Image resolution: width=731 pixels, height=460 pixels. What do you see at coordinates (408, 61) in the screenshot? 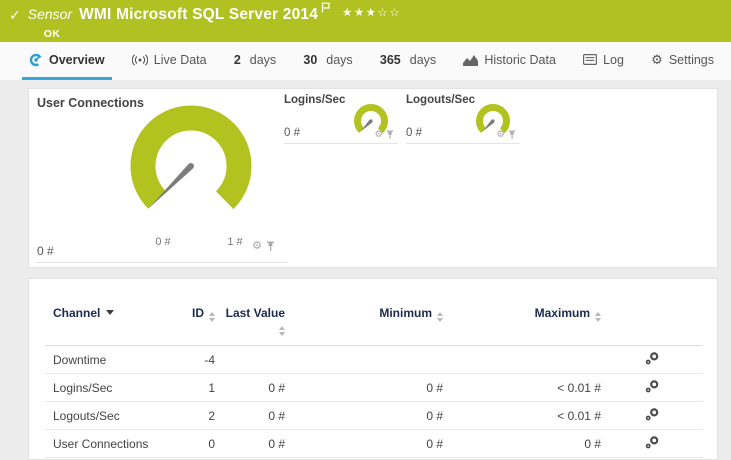
I see `tab-365-days: 365 days` at bounding box center [408, 61].